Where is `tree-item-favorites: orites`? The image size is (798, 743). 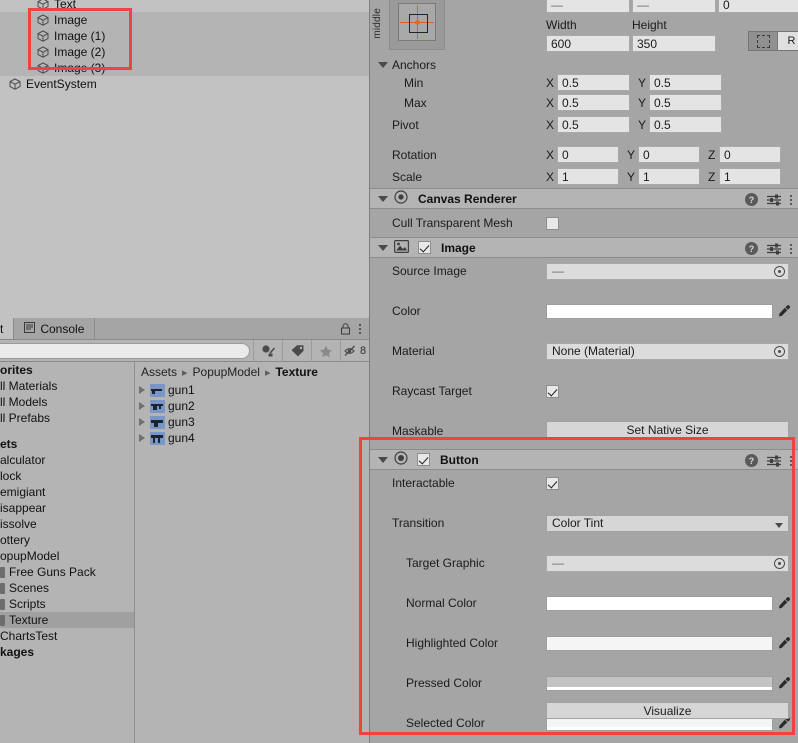 tree-item-favorites: orites is located at coordinates (67, 370).